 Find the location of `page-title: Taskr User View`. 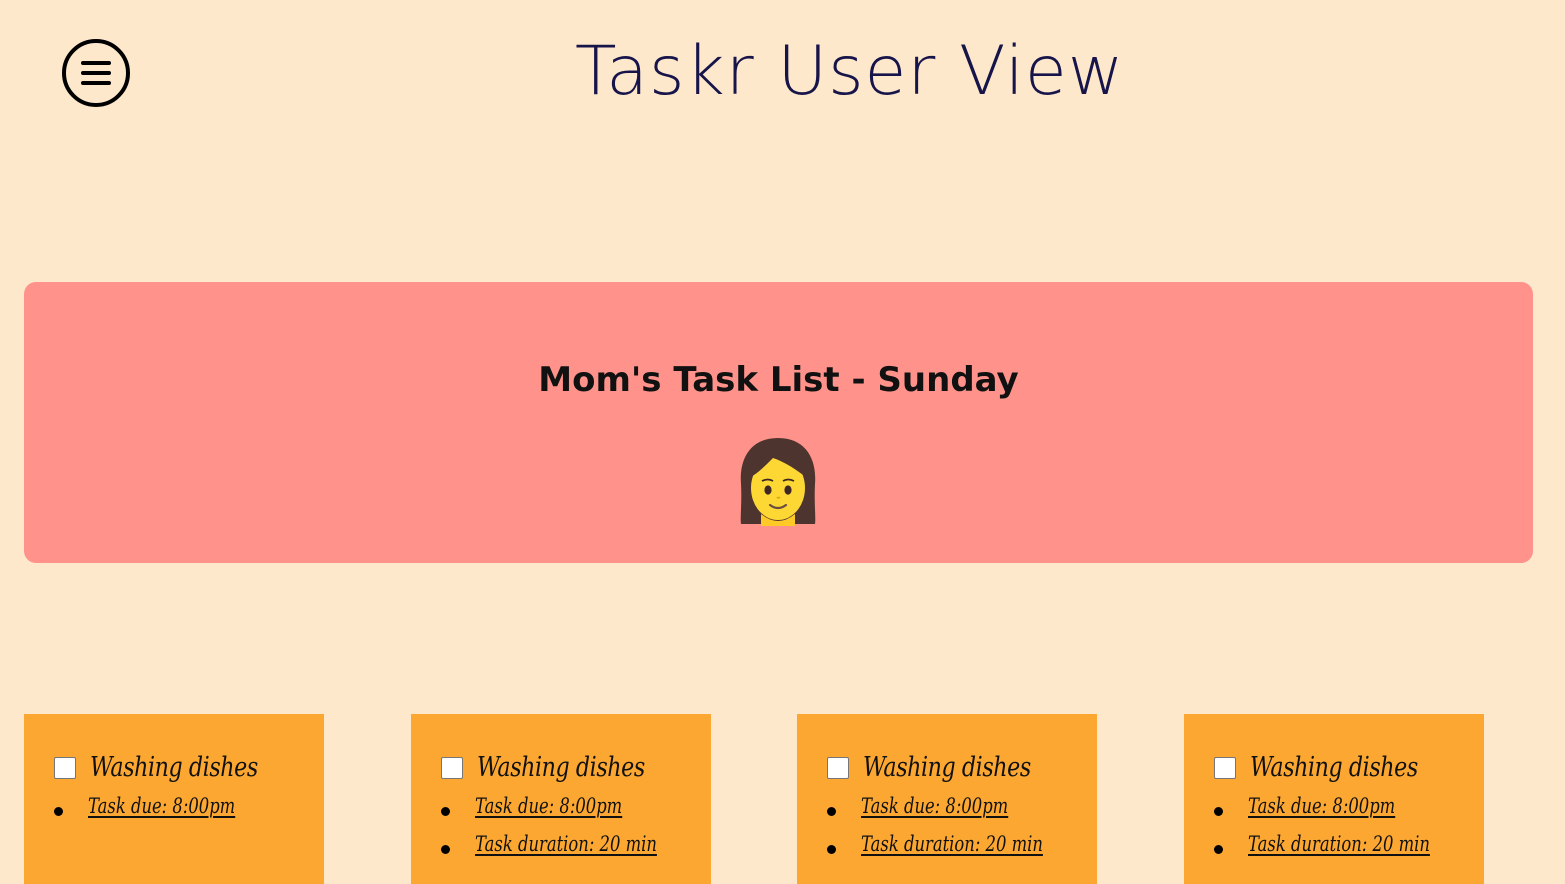

page-title: Taskr User View is located at coordinates (850, 71).